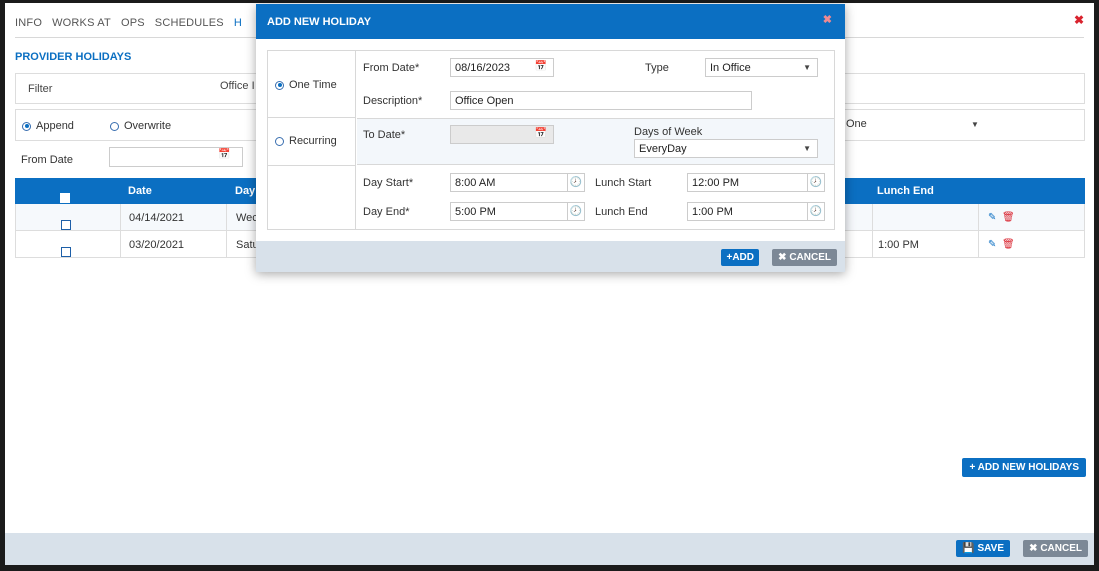 The width and height of the screenshot is (1099, 571). What do you see at coordinates (991, 548) in the screenshot?
I see `save-label: SAVE` at bounding box center [991, 548].